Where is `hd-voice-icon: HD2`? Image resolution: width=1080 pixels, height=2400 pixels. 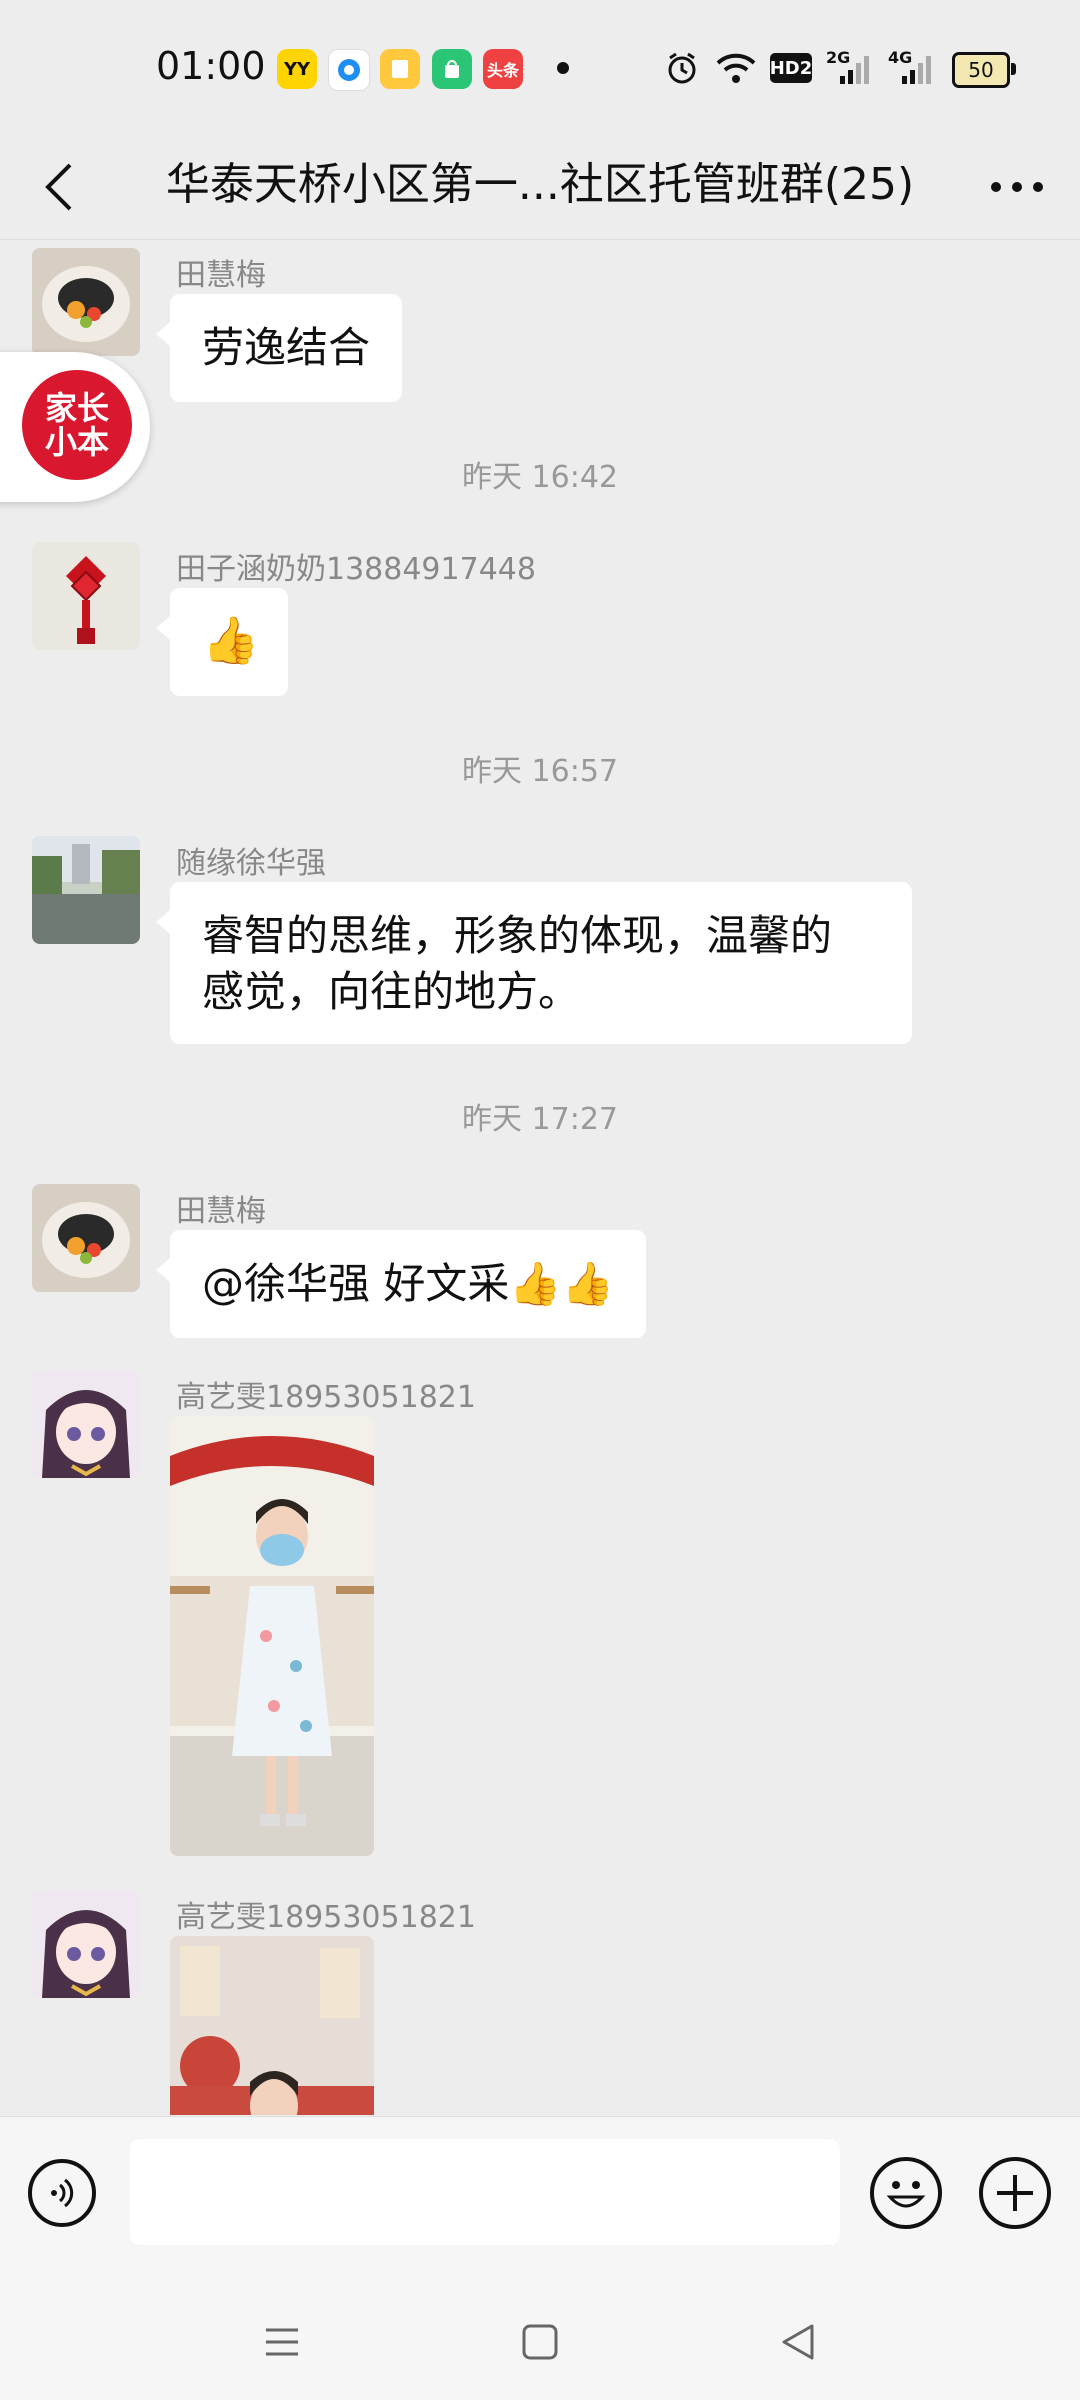
hd-voice-icon: HD2 is located at coordinates (791, 68).